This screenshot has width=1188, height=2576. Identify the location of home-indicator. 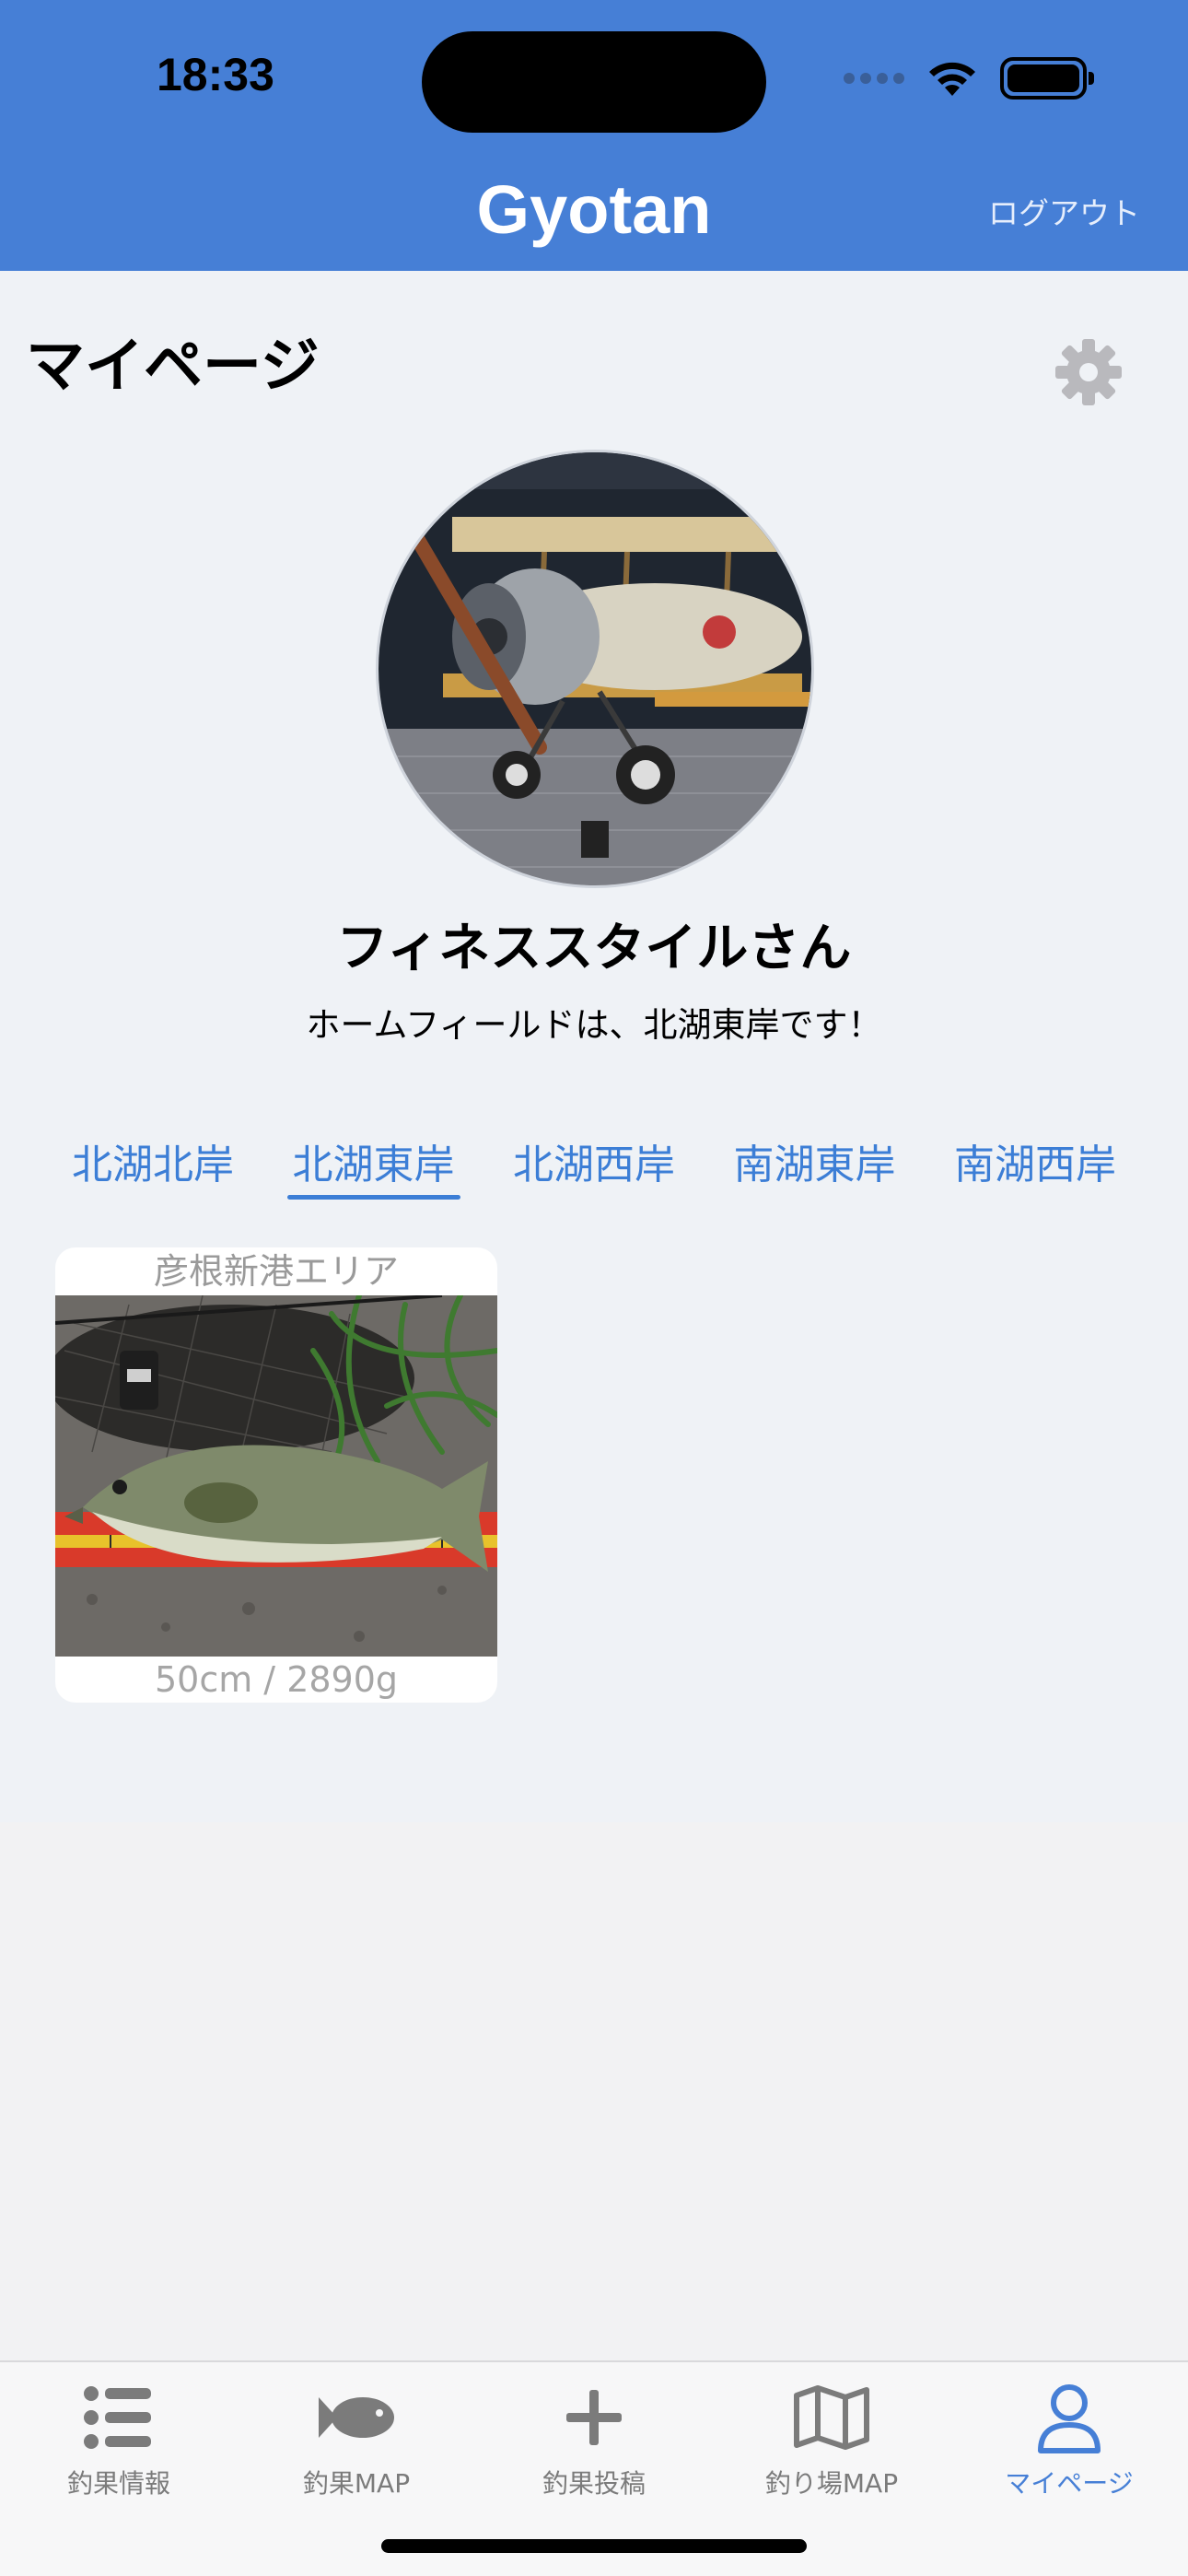
(594, 2546).